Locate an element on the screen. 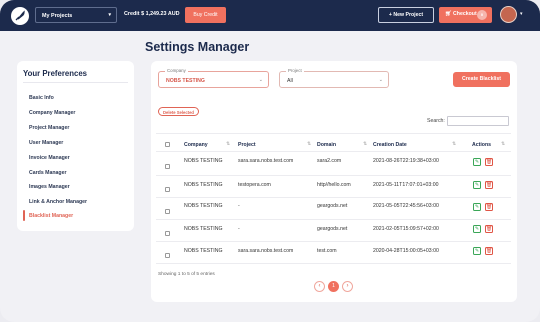 The width and height of the screenshot is (540, 322). company-select: Company NOBS TESTING ⌄ is located at coordinates (213, 78).